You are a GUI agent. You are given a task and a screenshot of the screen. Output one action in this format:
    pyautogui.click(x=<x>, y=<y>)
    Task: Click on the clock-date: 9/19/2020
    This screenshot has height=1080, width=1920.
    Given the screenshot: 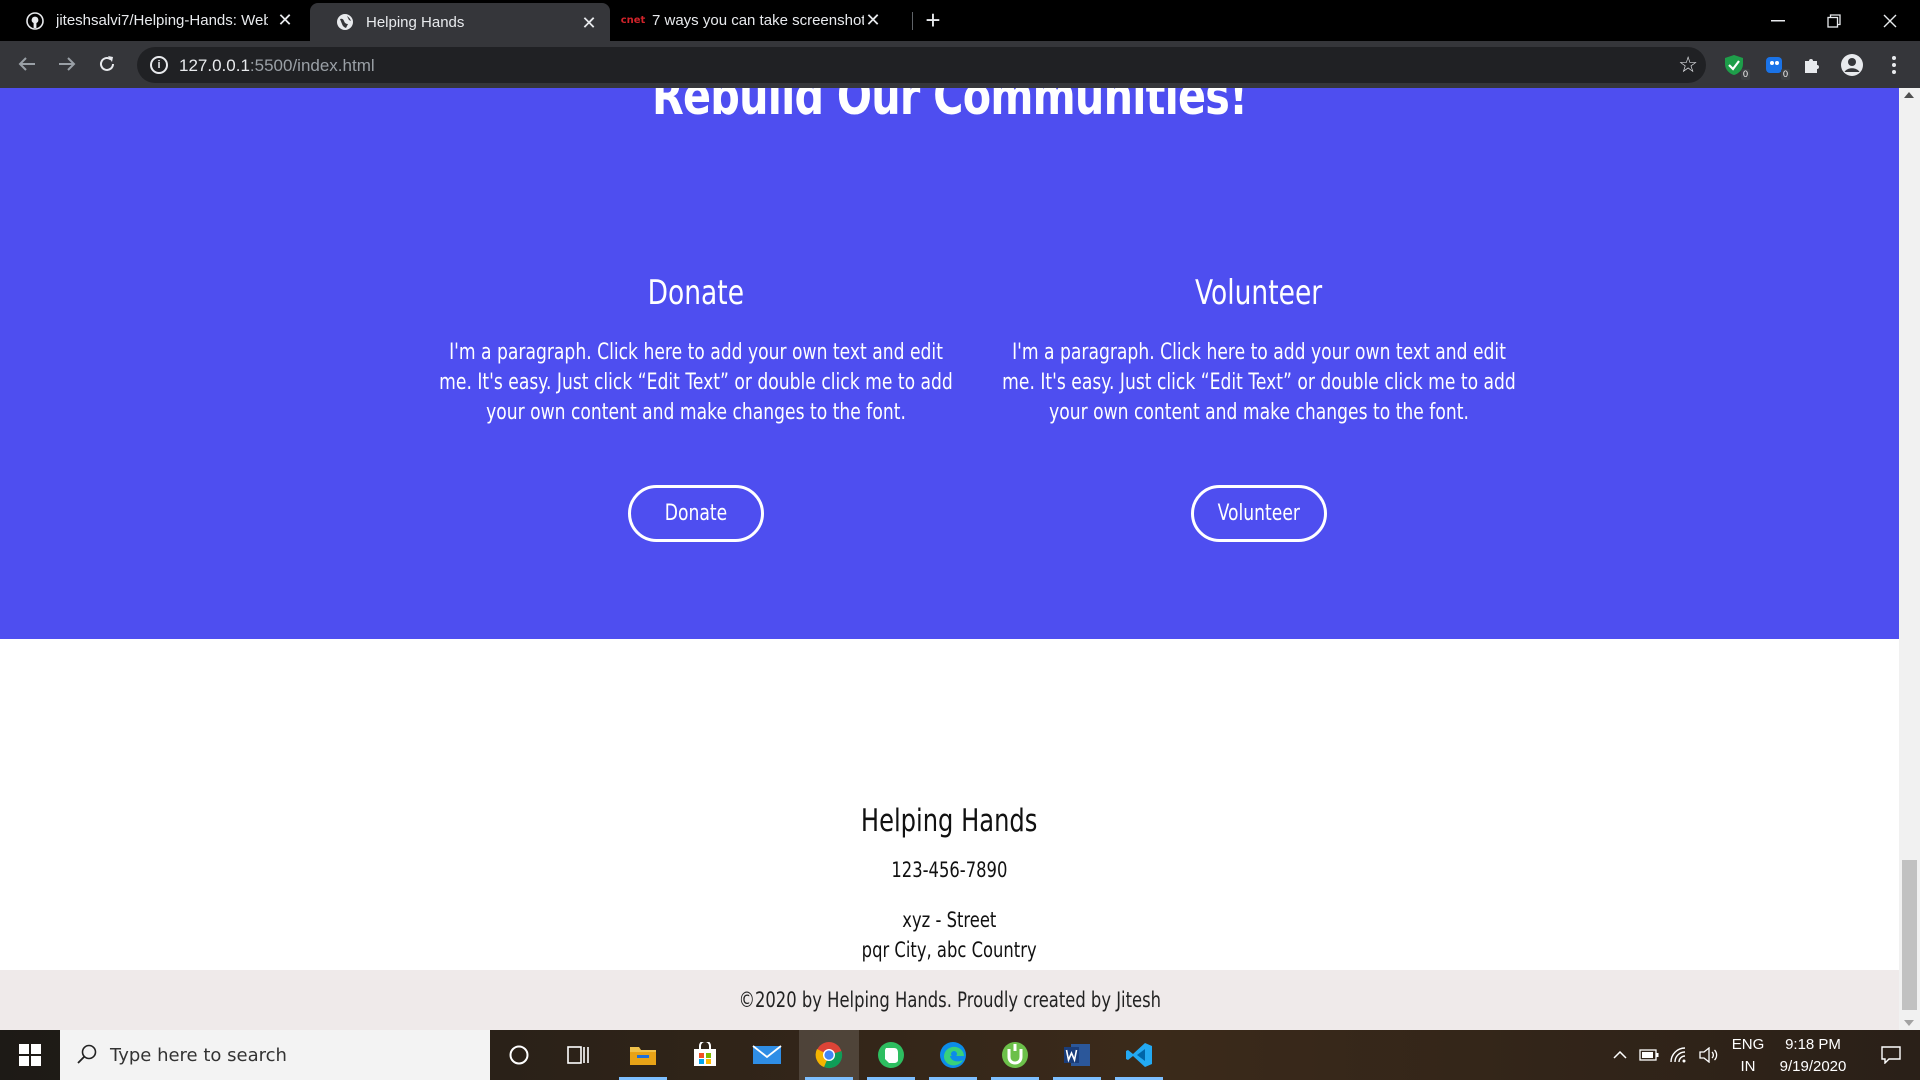 What is the action you would take?
    pyautogui.click(x=1813, y=1066)
    